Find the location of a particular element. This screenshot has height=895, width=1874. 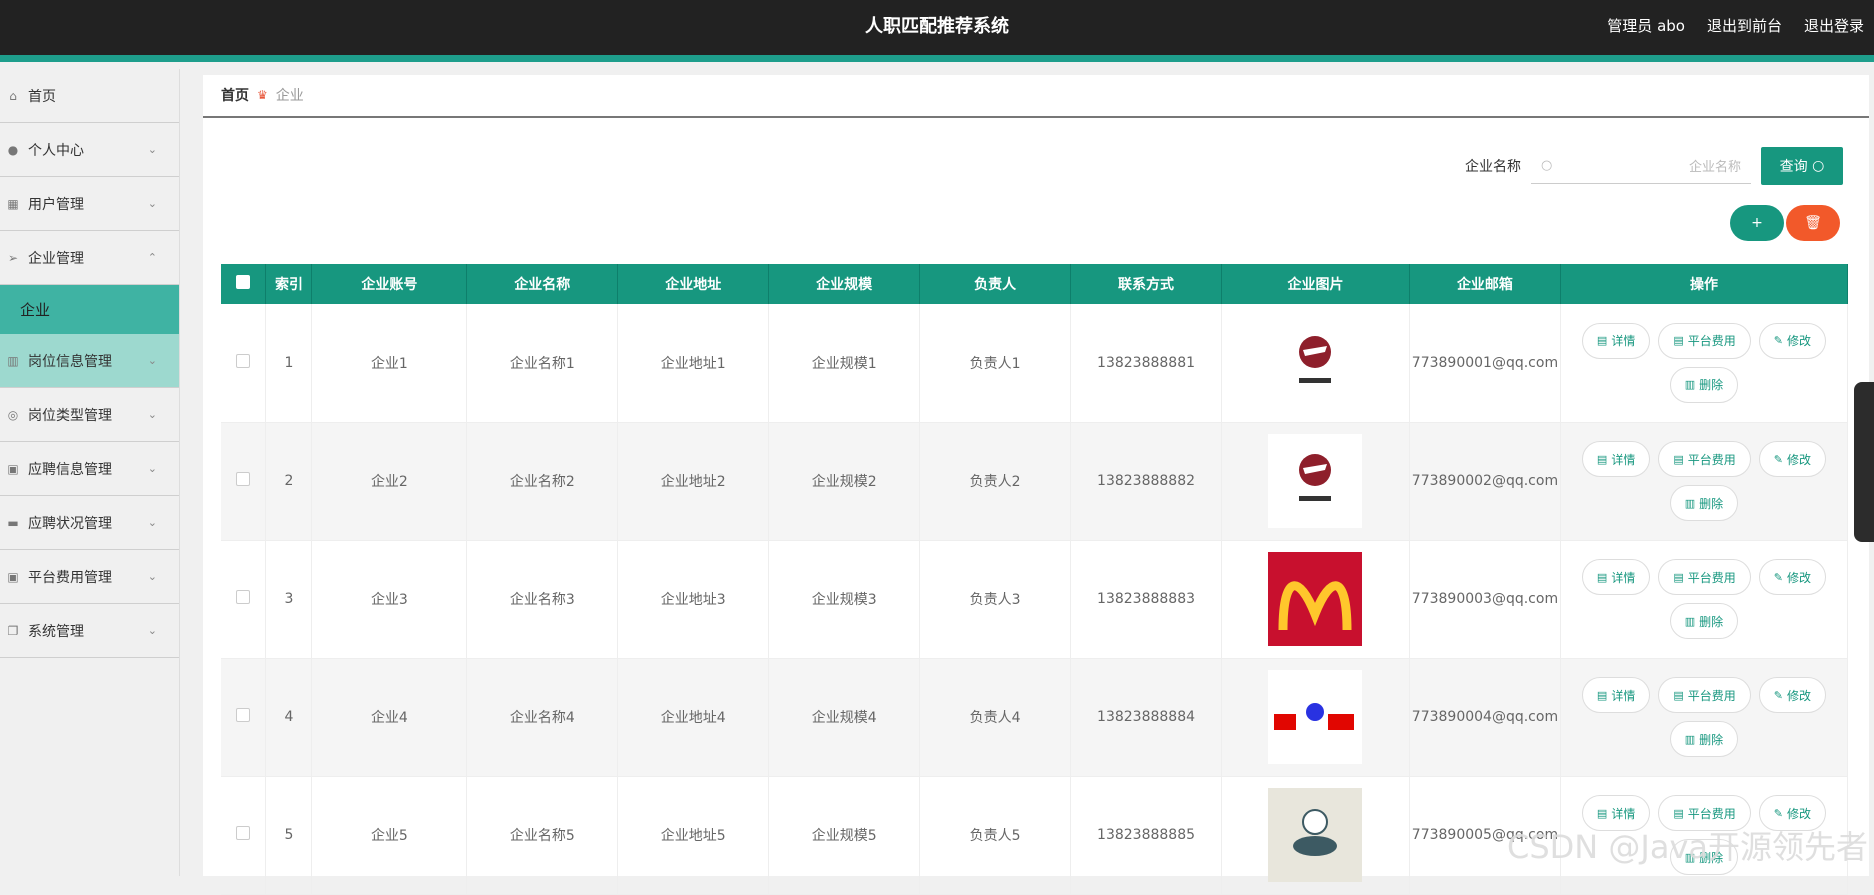

column-header: 企业地址 is located at coordinates (693, 284).